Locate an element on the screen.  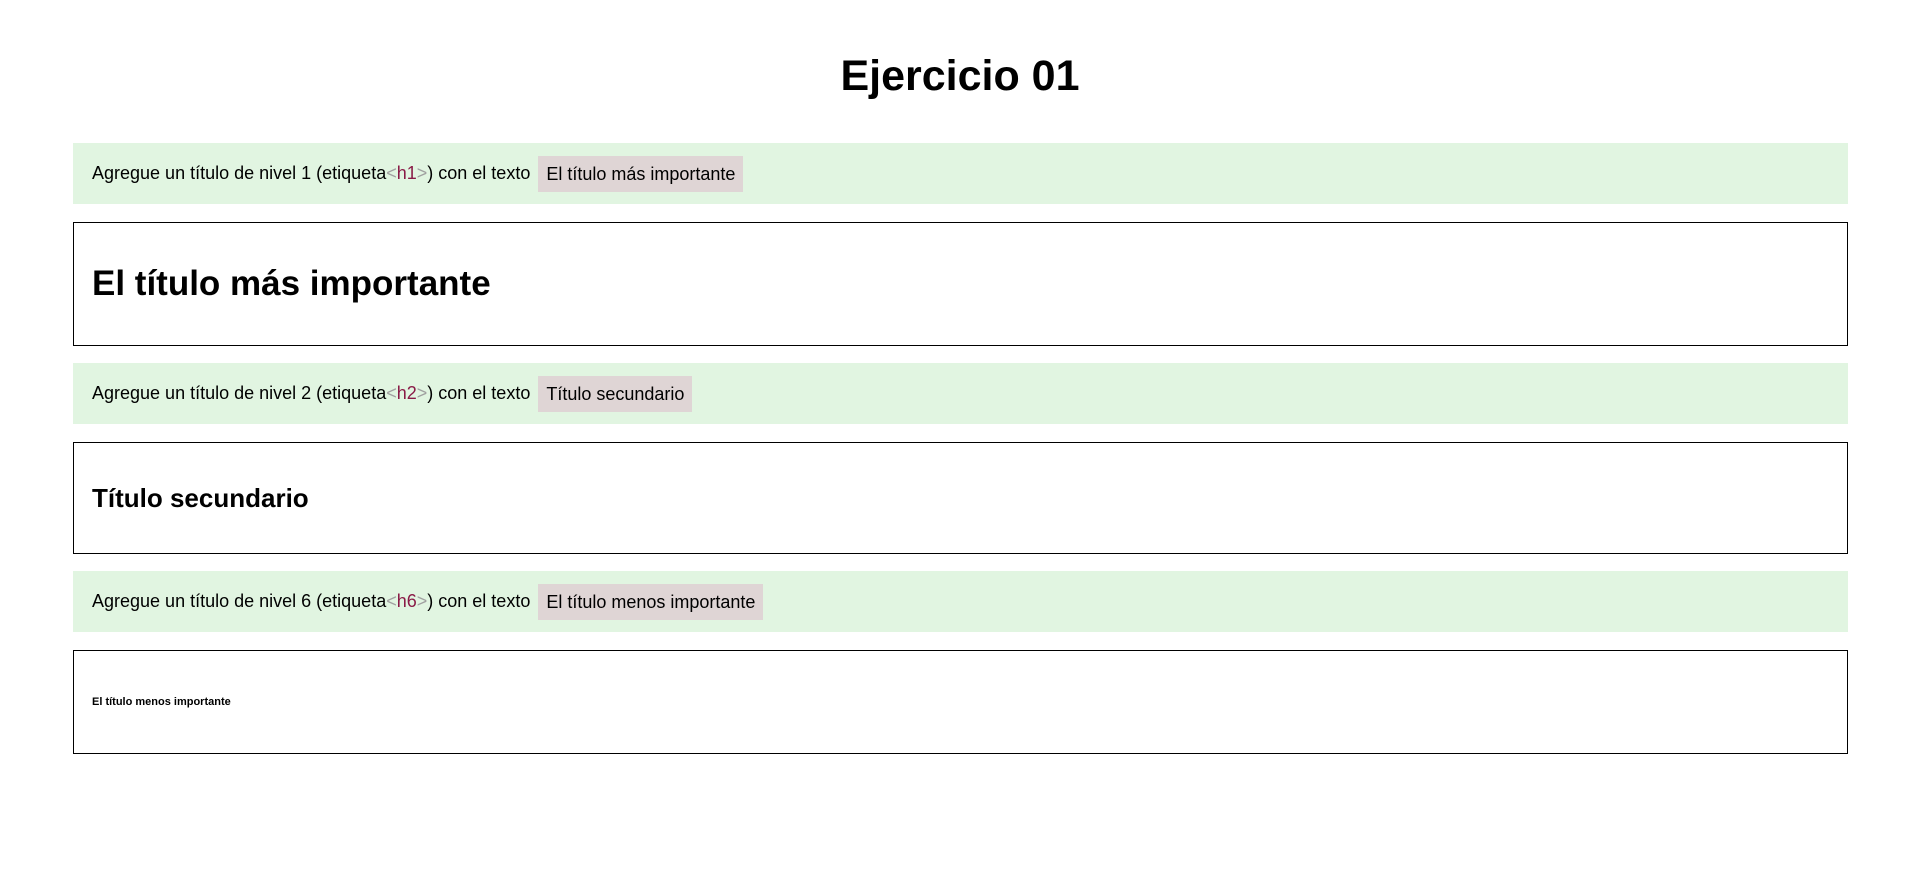
tag-name: h6 is located at coordinates (406, 601).